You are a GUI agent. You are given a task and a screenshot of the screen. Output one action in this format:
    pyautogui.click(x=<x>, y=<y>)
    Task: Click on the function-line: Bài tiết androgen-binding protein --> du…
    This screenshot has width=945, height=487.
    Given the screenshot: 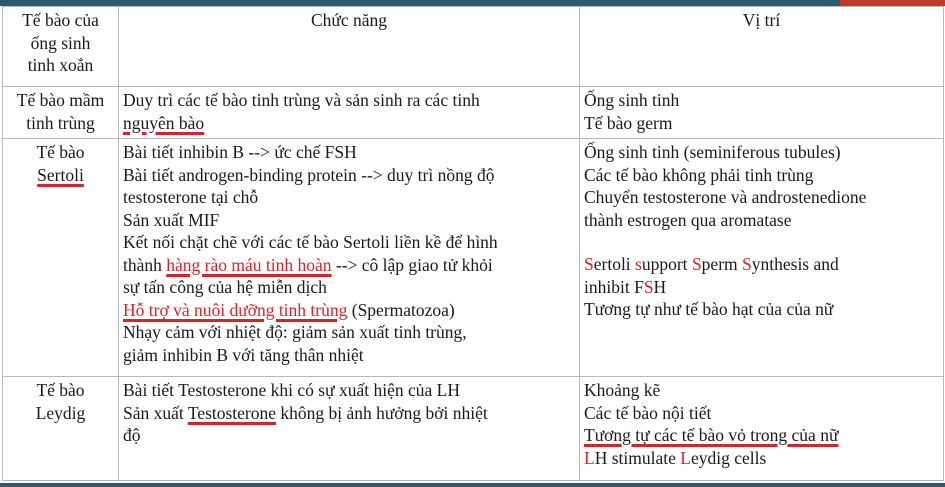 What is the action you would take?
    pyautogui.click(x=309, y=174)
    